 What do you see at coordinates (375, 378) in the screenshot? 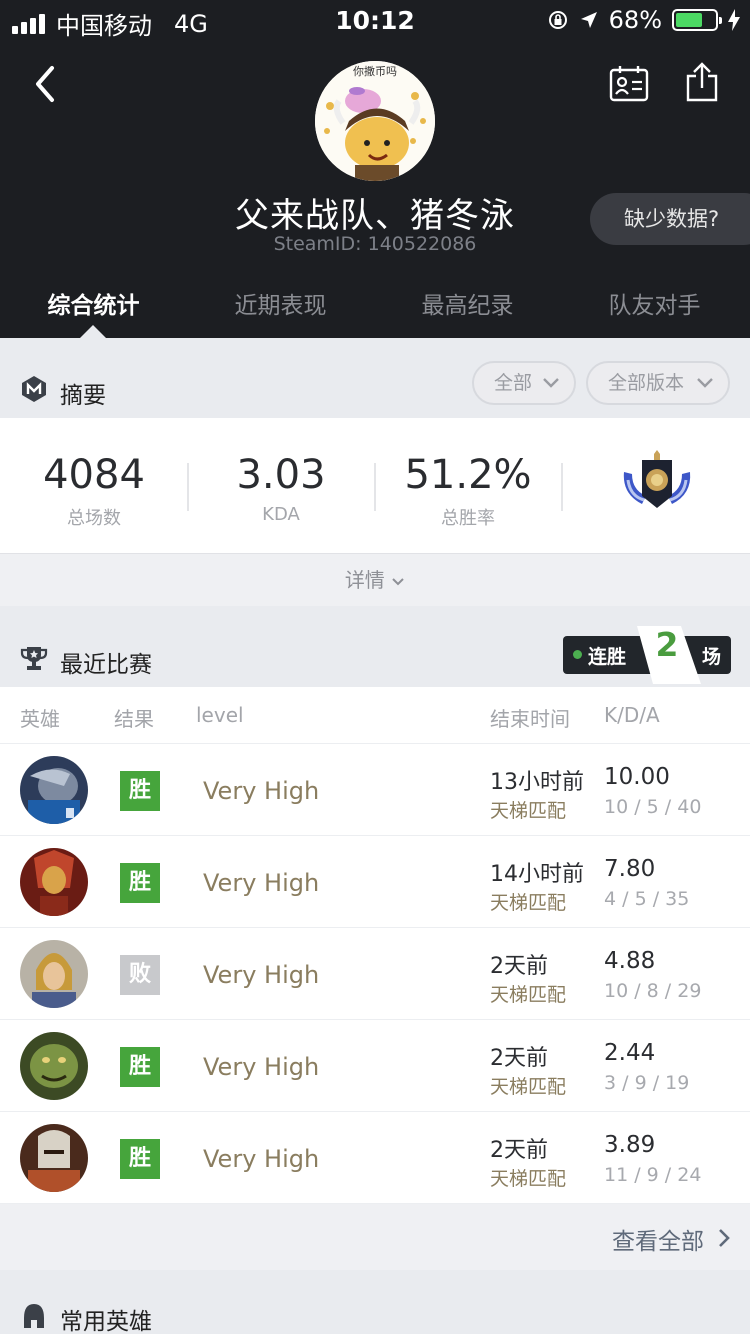
I see `summary-header: 摘要 全部 全部版本` at bounding box center [375, 378].